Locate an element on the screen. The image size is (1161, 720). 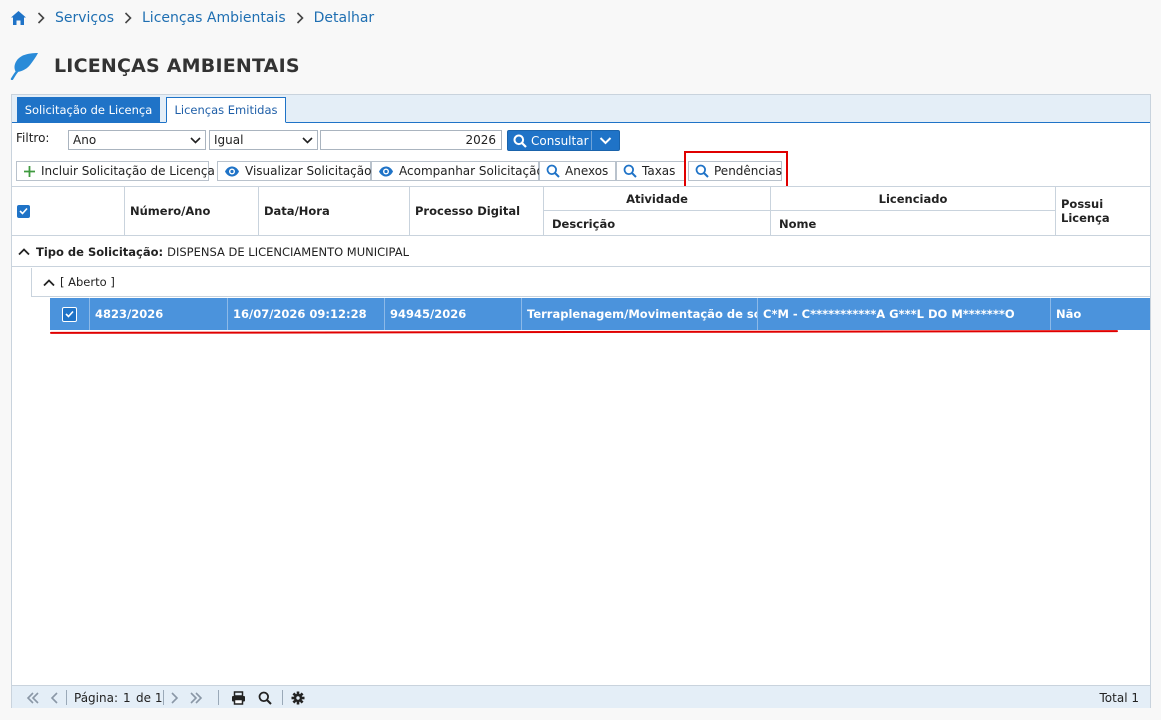
visualizar-label: Visualizar Solicitação is located at coordinates (308, 171).